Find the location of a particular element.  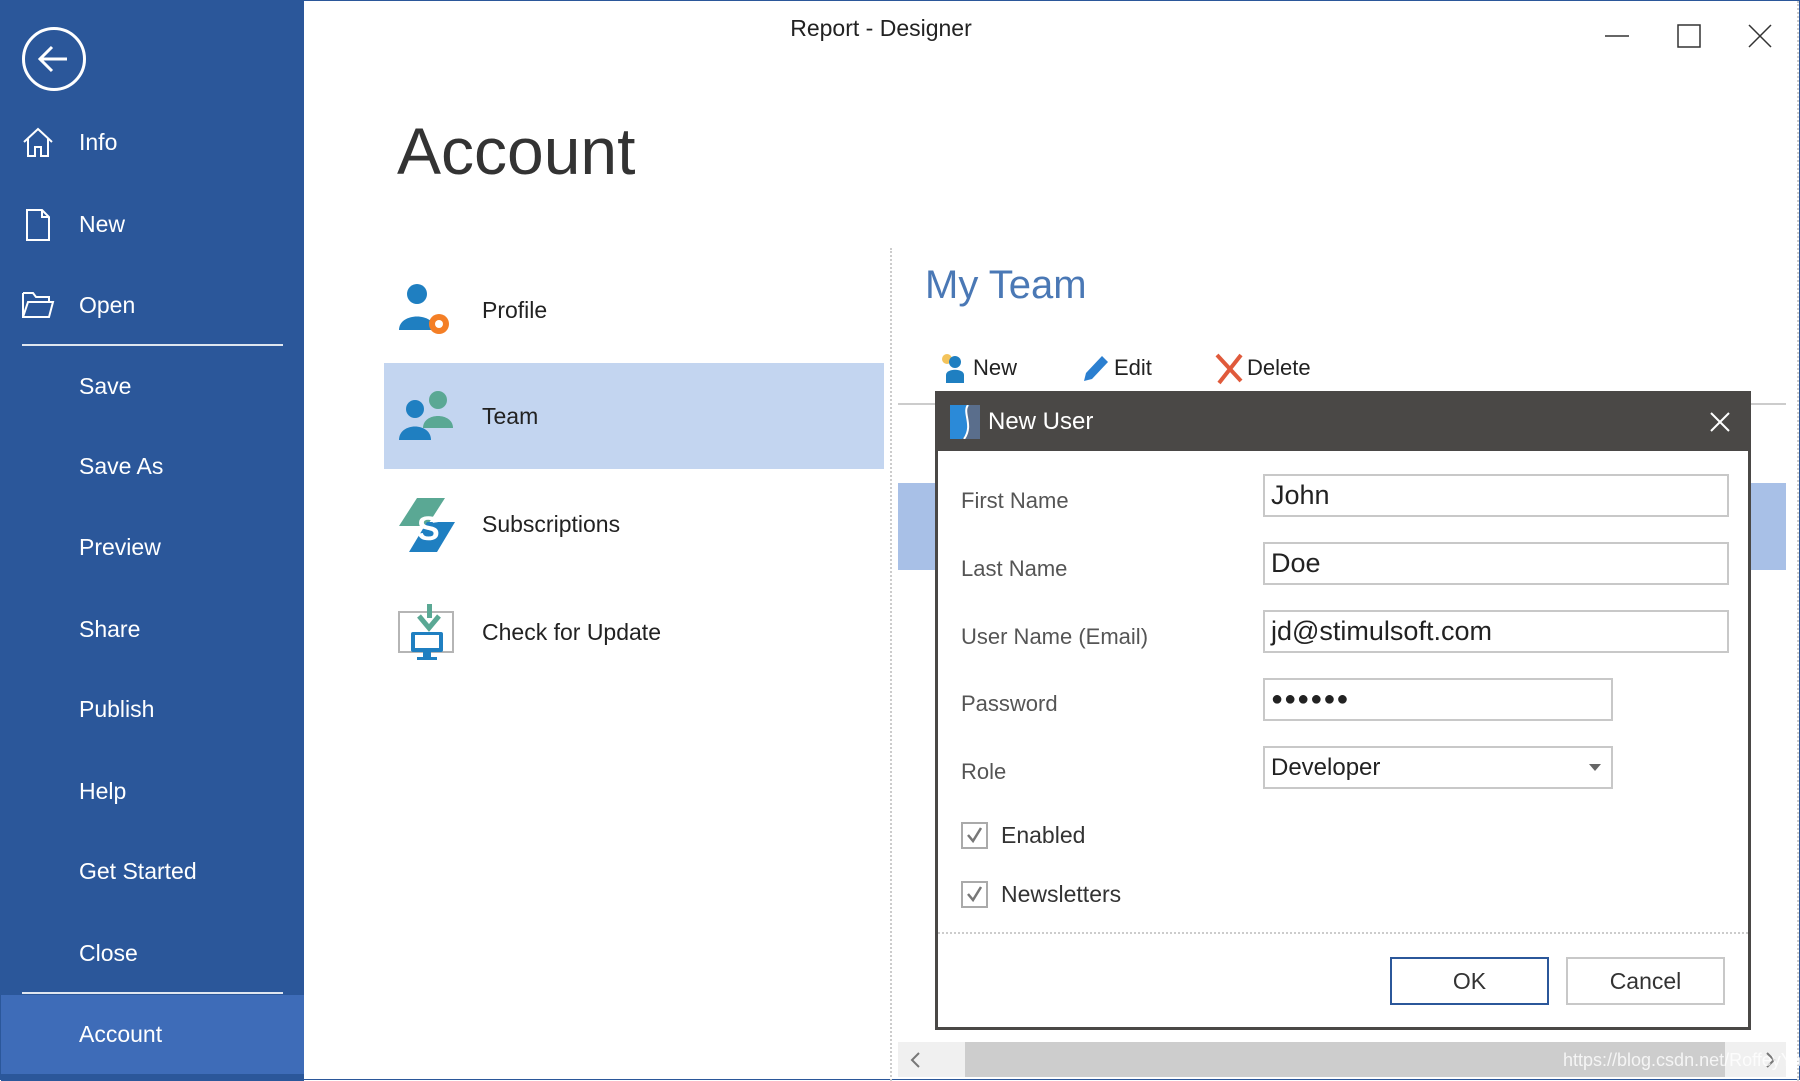

sidebar-item-label: Help is located at coordinates (103, 791).